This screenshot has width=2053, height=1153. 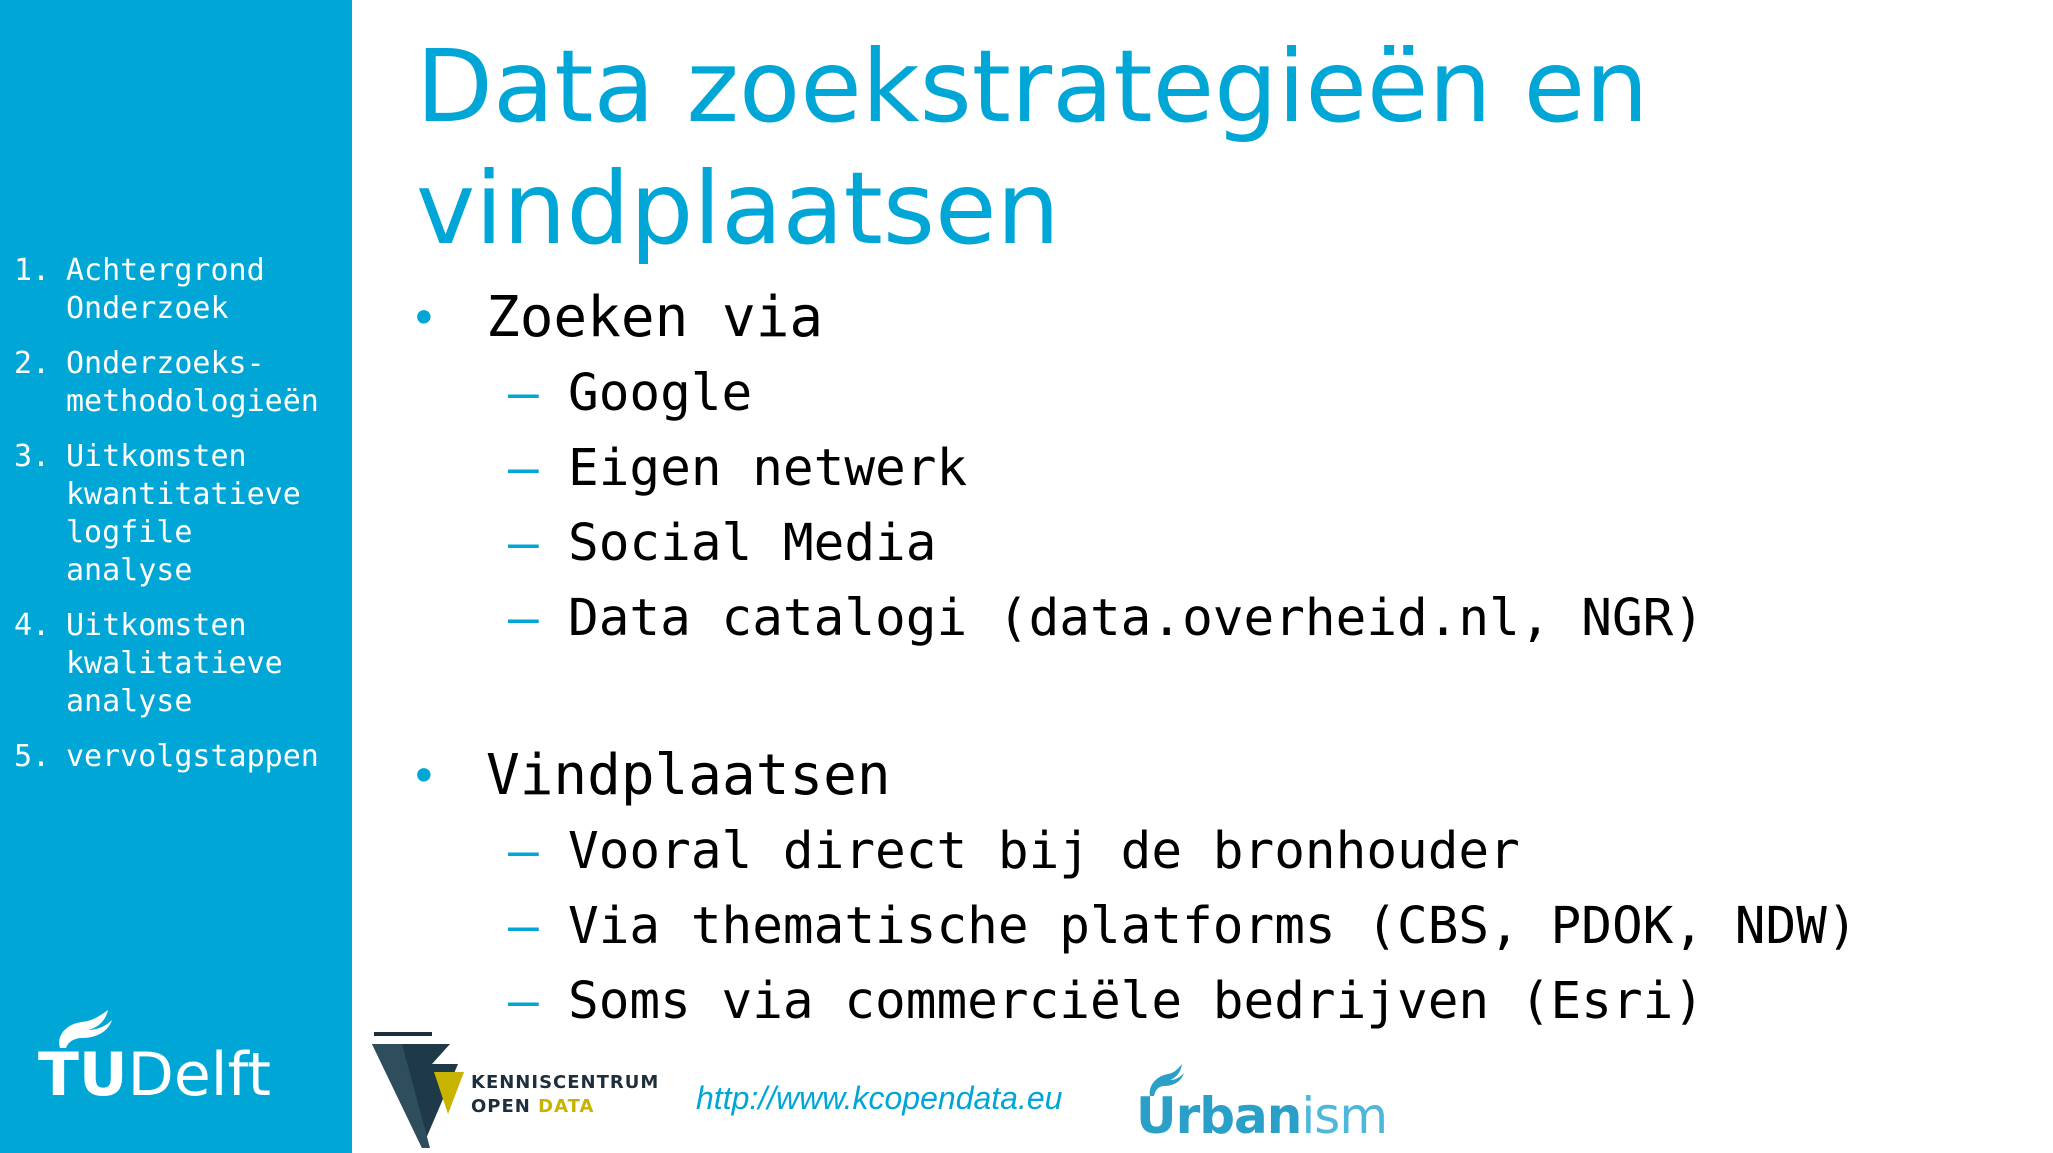 I want to click on list-item-text: Google, so click(x=660, y=393).